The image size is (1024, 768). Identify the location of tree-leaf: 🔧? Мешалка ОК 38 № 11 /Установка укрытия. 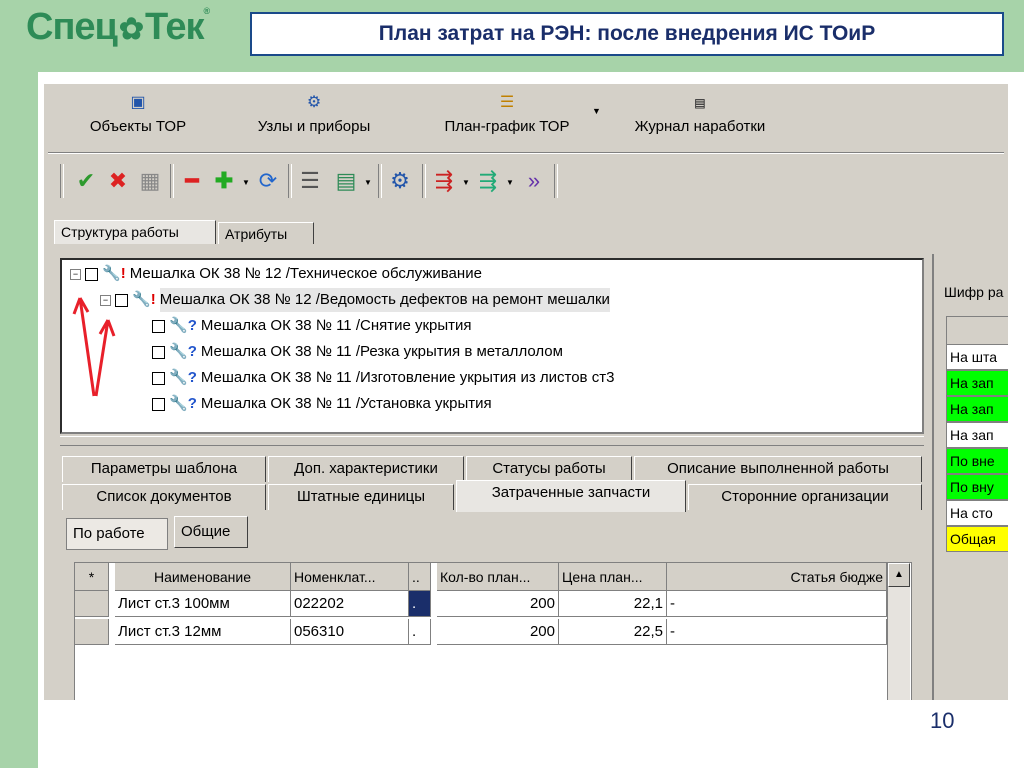
(322, 404).